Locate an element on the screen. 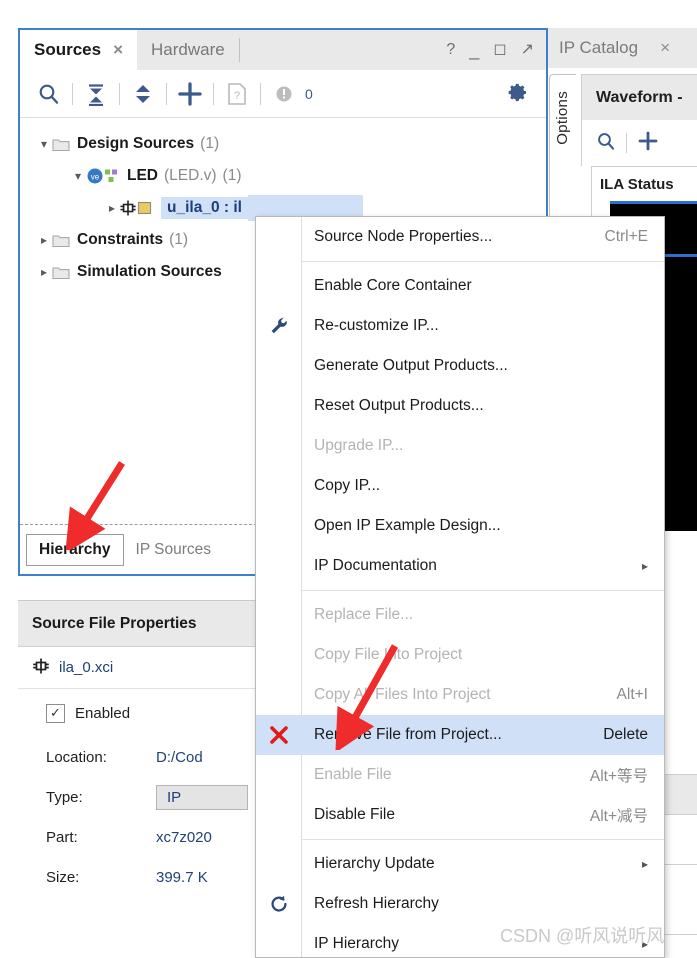 The height and width of the screenshot is (958, 697). remove-x-icon is located at coordinates (278, 735).